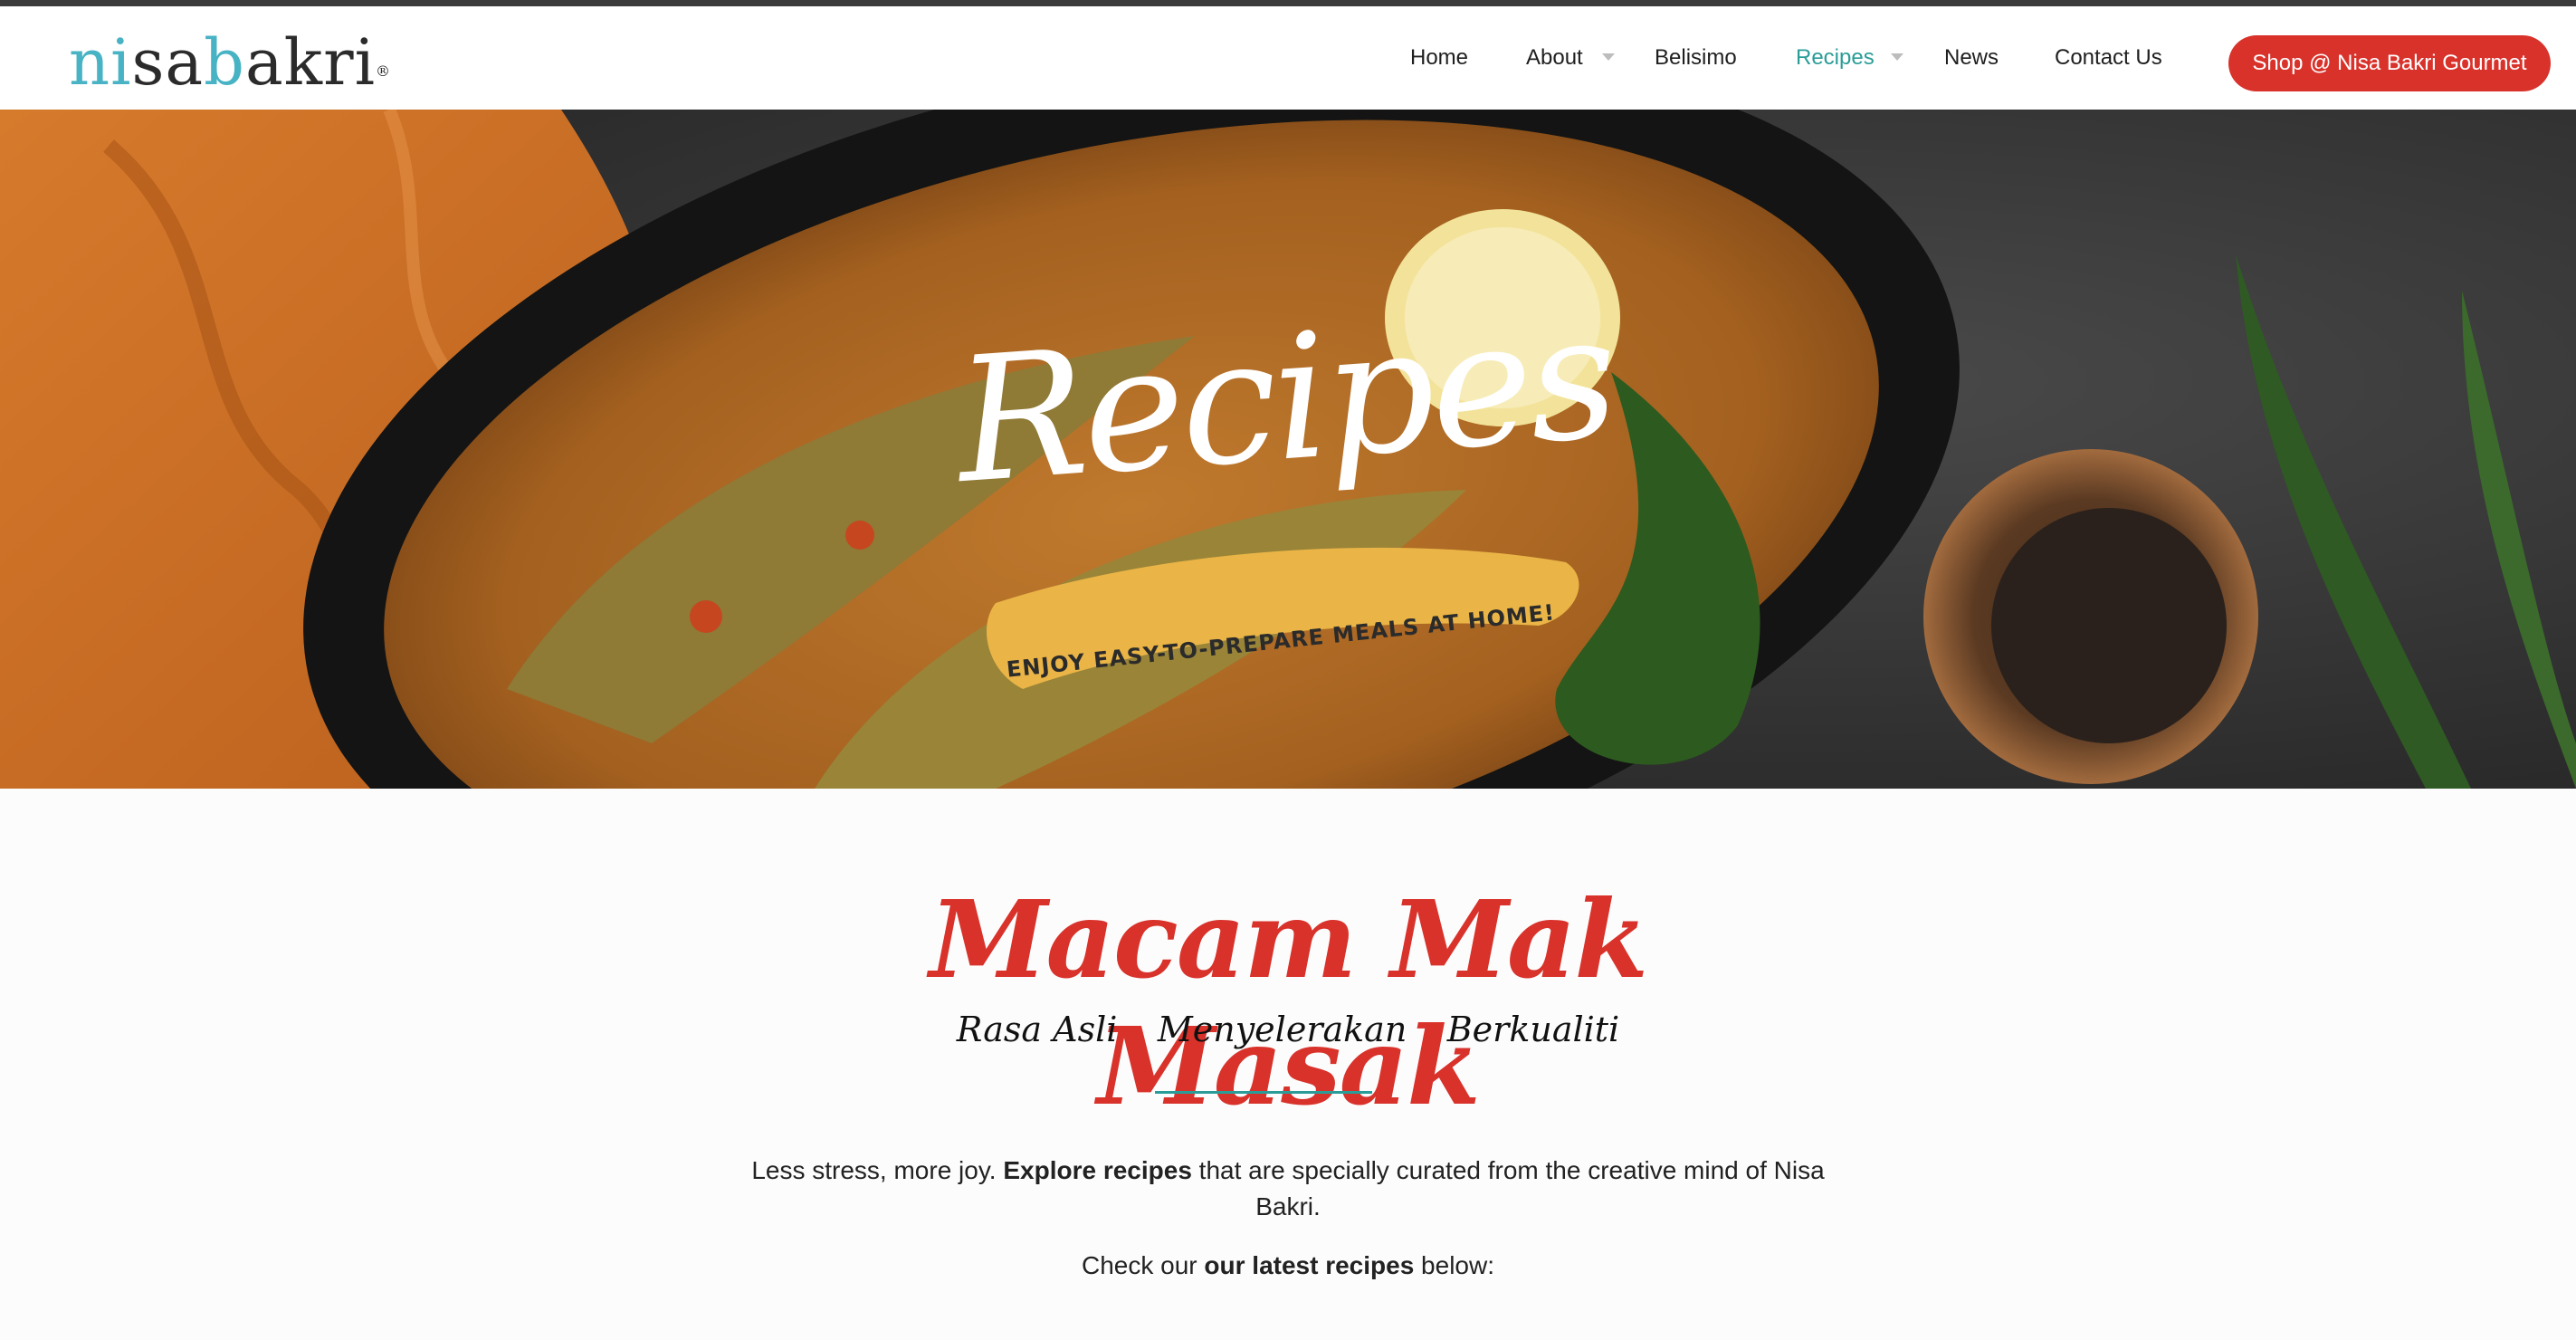 The height and width of the screenshot is (1340, 2576). Describe the element at coordinates (877, 1170) in the screenshot. I see `intro-text: Less stress, more joy.` at that location.